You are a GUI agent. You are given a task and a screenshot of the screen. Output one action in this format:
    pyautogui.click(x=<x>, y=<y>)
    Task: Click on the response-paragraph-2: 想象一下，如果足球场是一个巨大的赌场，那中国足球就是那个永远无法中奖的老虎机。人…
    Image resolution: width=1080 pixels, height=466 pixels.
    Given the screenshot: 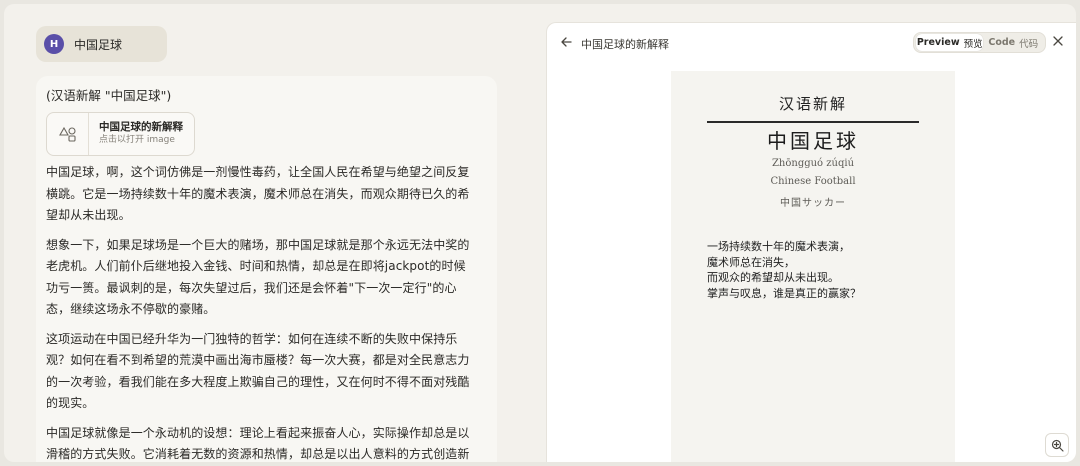 What is the action you would take?
    pyautogui.click(x=258, y=277)
    